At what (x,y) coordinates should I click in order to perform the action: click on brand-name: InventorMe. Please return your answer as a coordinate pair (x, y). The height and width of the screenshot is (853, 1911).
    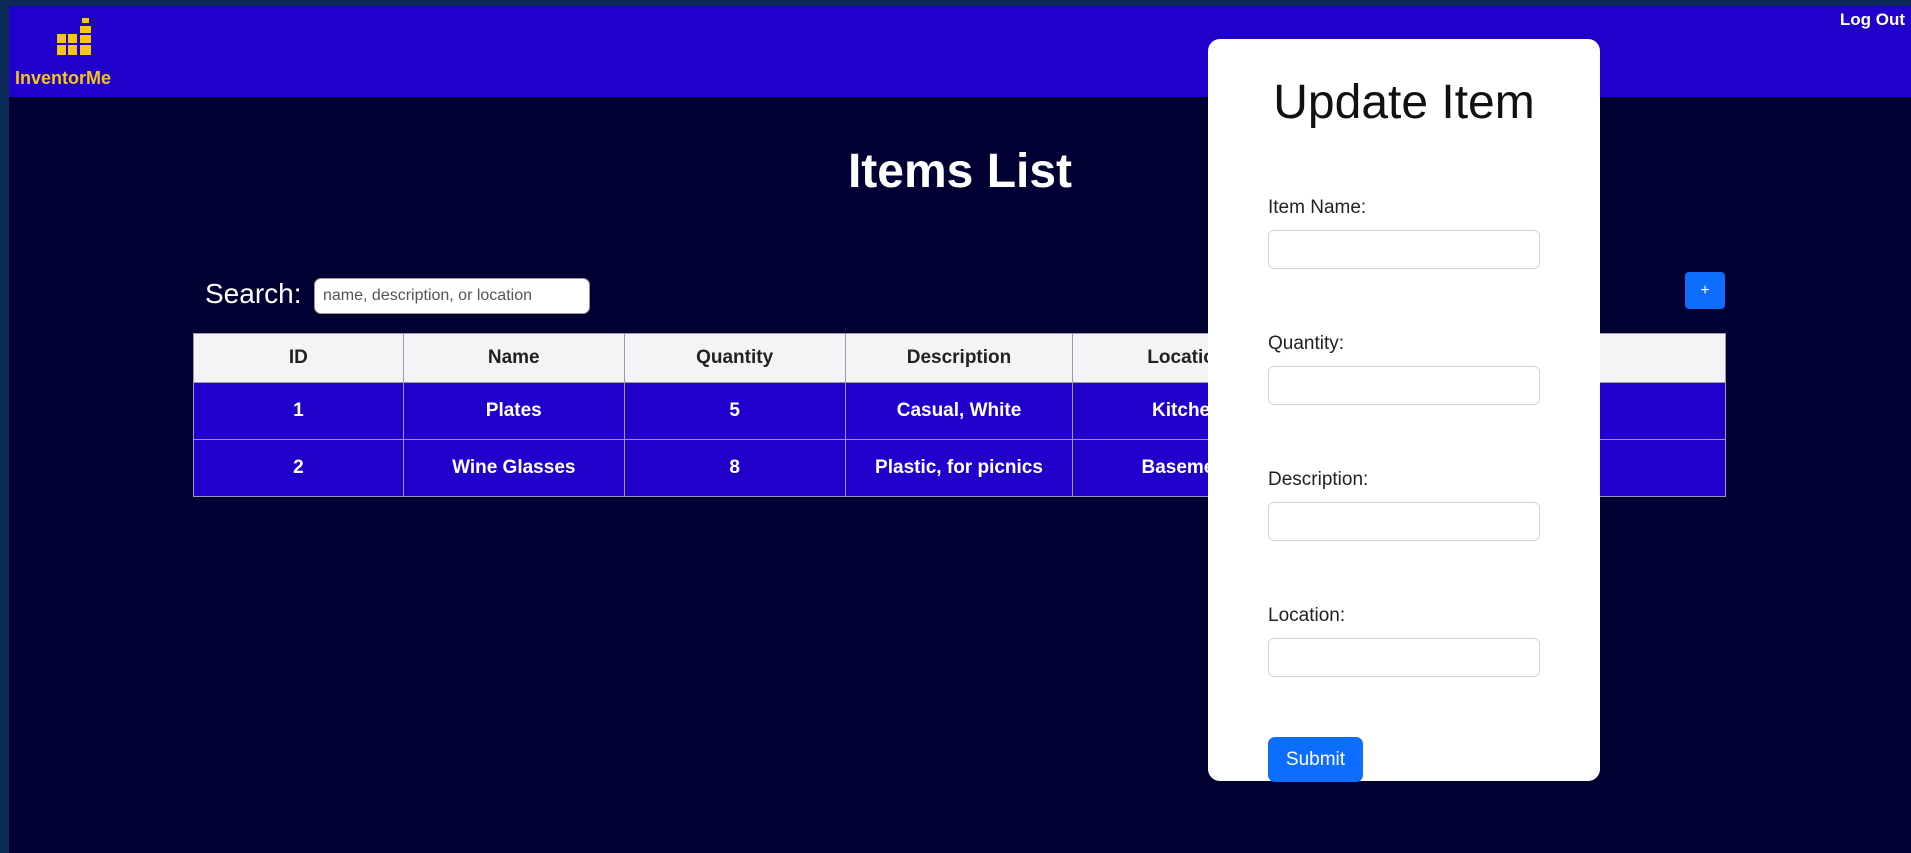
    Looking at the image, I should click on (63, 78).